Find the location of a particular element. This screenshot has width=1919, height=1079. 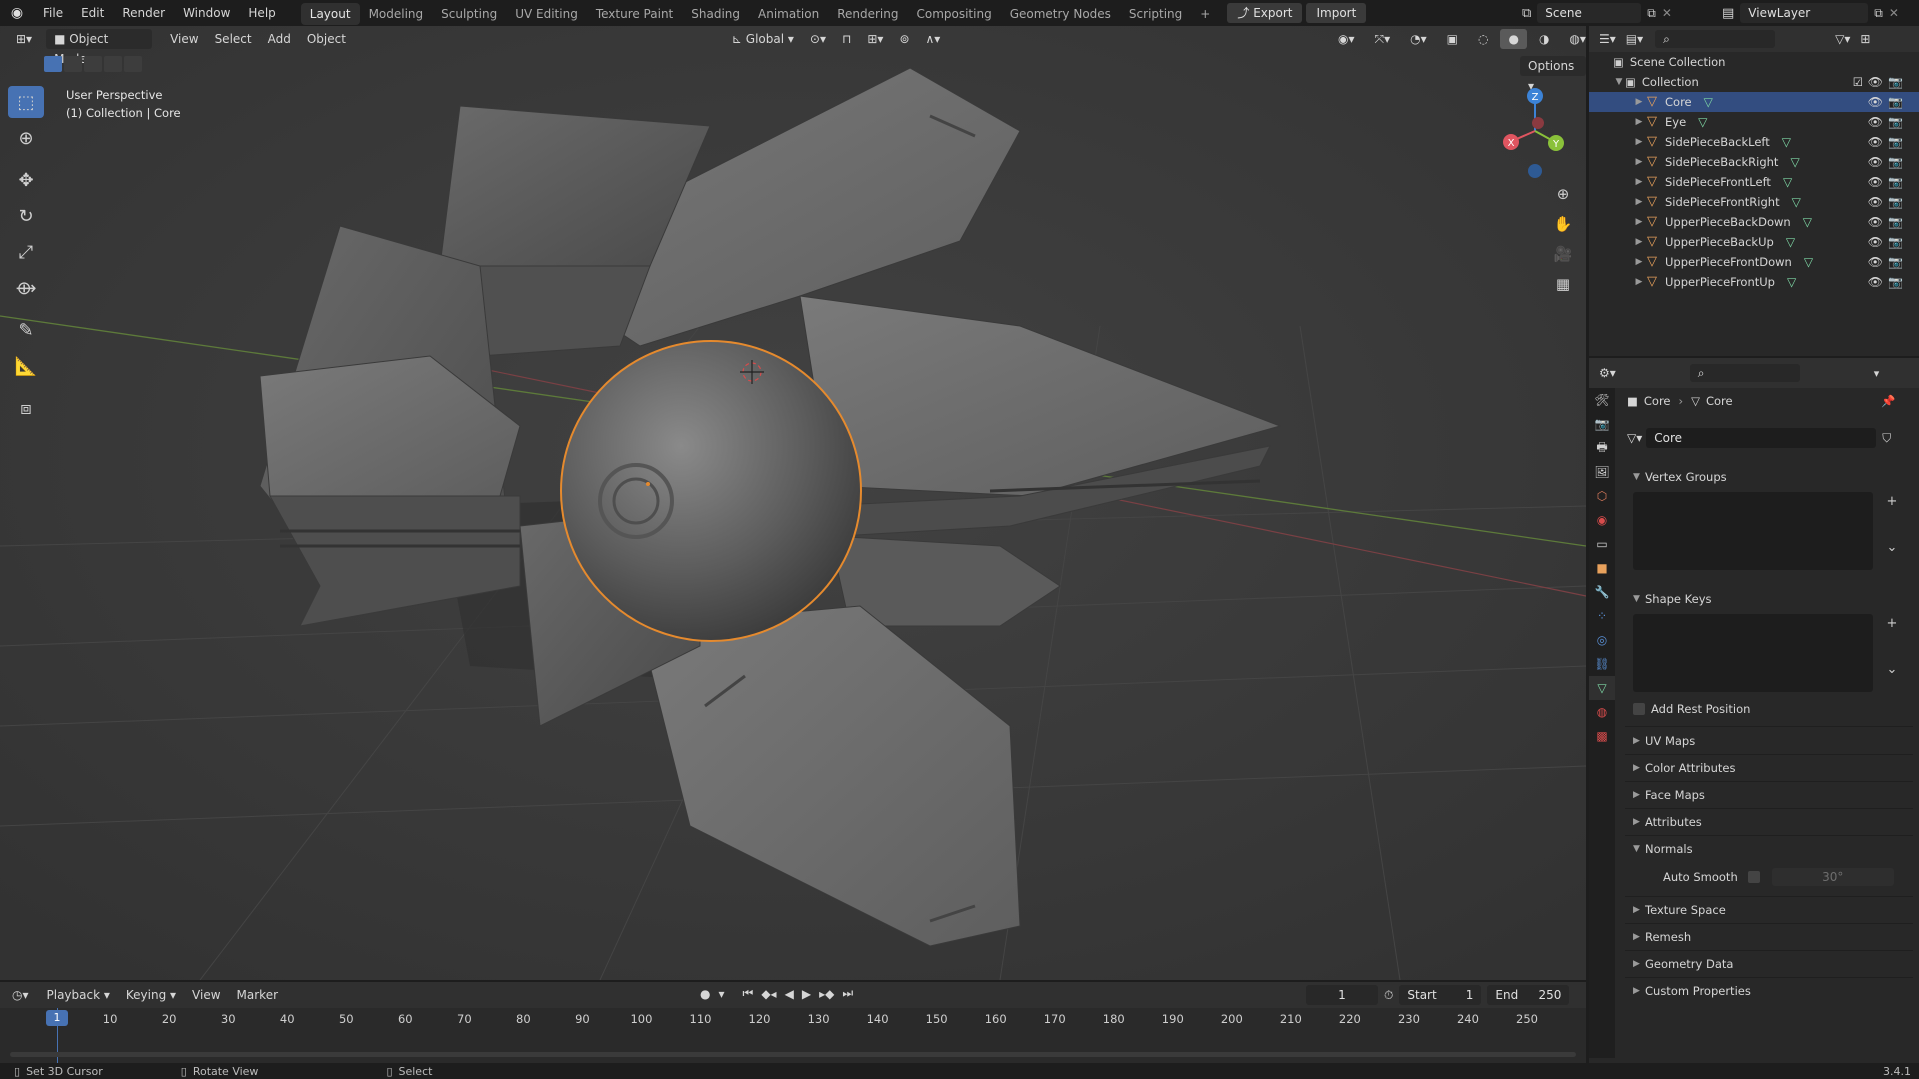

menu-select: Select is located at coordinates (233, 39).